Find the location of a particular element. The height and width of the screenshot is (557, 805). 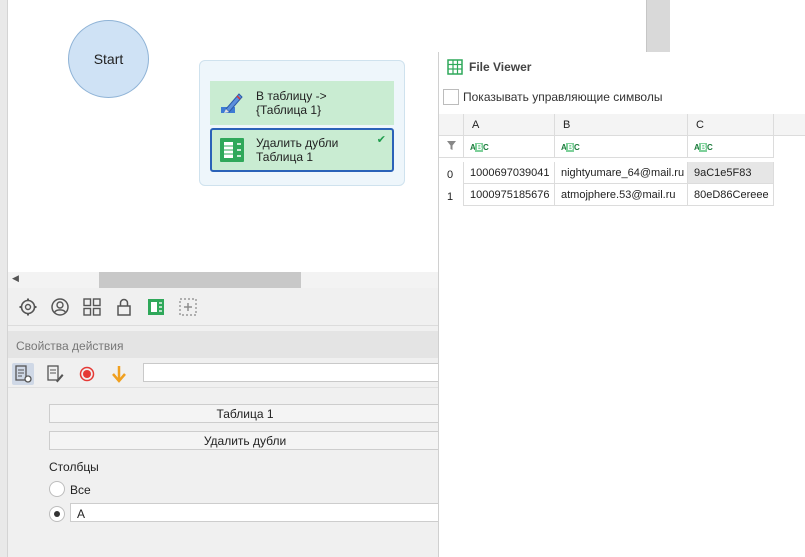

action-to-table-line1: В таблицу -> is located at coordinates (291, 96).